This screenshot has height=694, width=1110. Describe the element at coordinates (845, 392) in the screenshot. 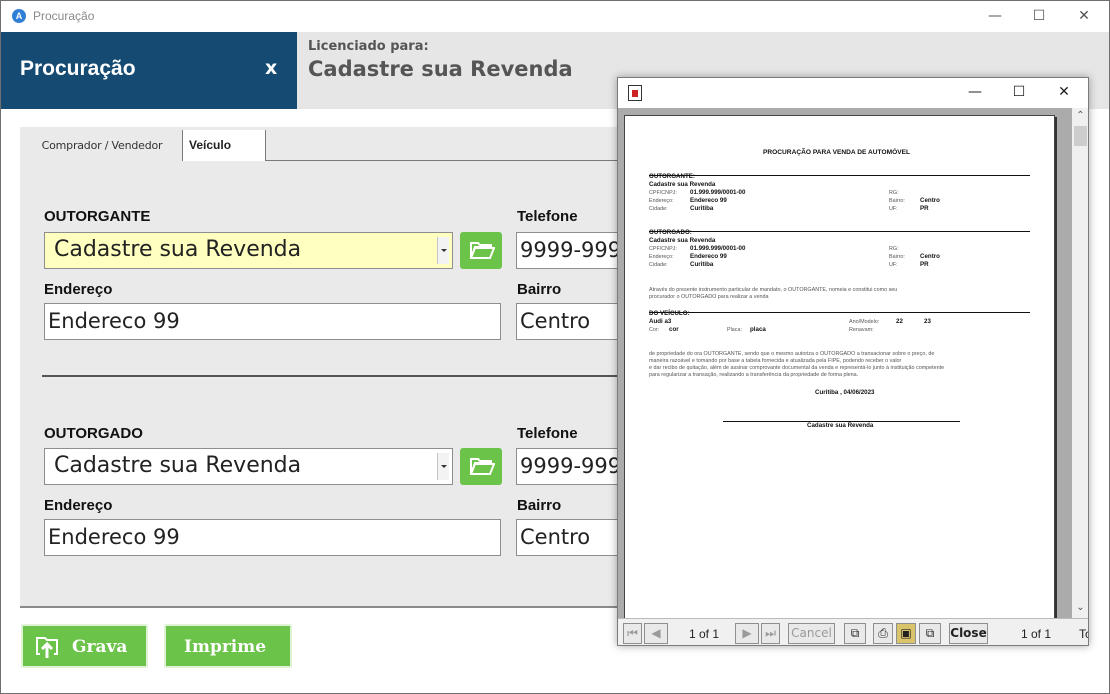

I see `doc-place-date: Curitiba , 04/06/2023` at that location.